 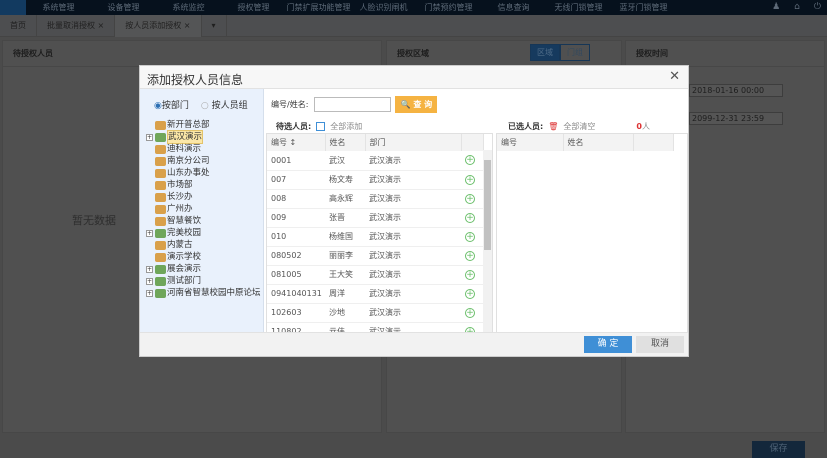 I want to click on radio-by-group: ○ 按人员组, so click(x=224, y=108).